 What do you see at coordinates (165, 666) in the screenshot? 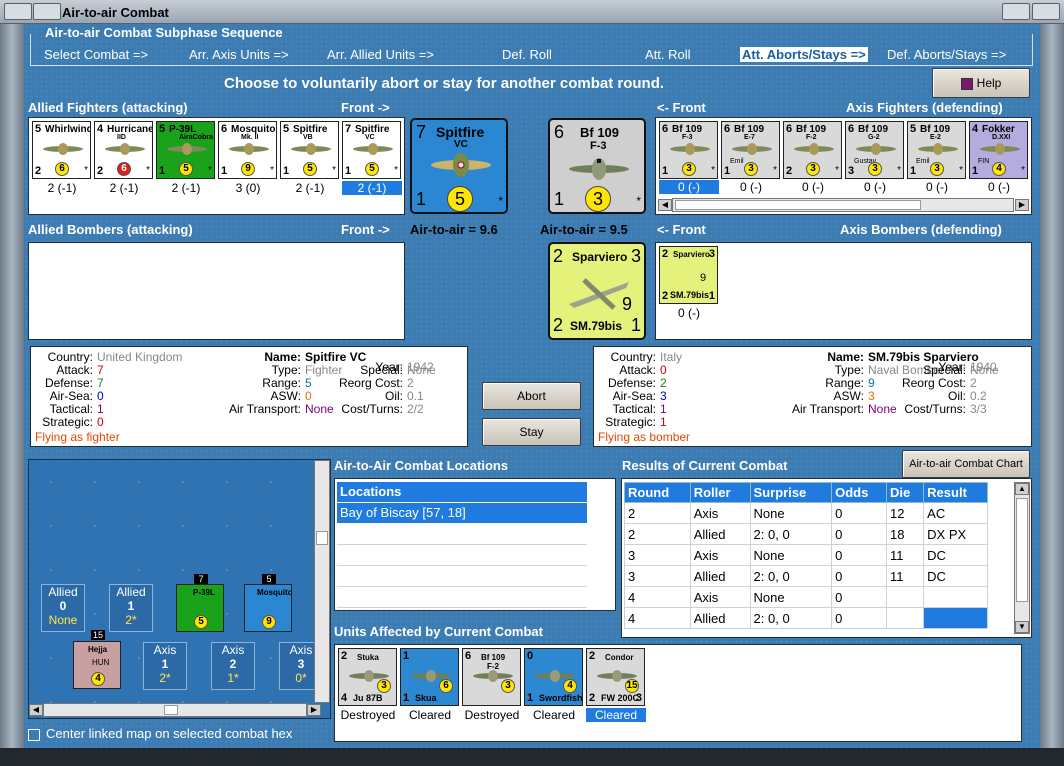
I see `map-hex-axis-1: Axis 1 2*` at bounding box center [165, 666].